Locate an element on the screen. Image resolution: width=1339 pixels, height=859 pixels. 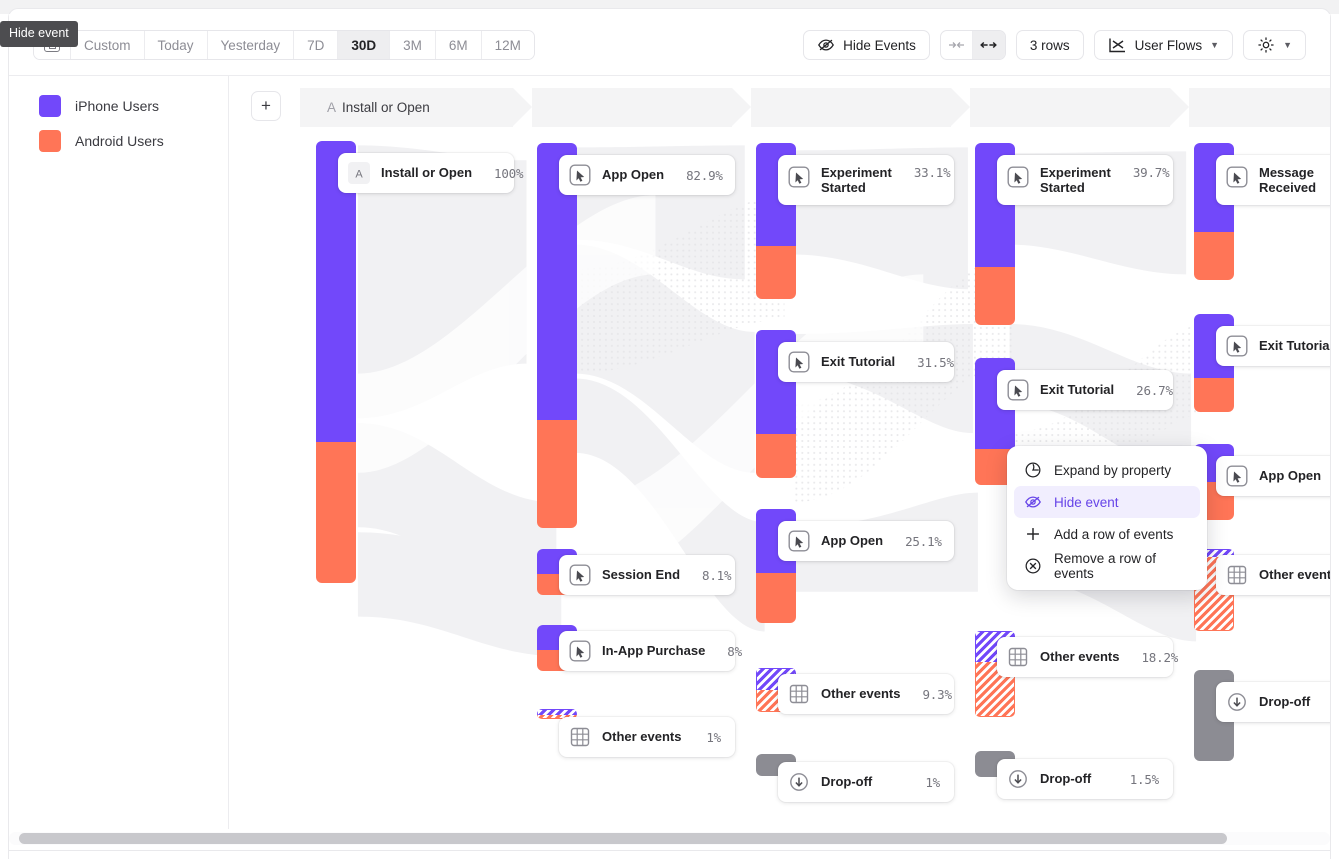
date-range-30d: 30D is located at coordinates (364, 45).